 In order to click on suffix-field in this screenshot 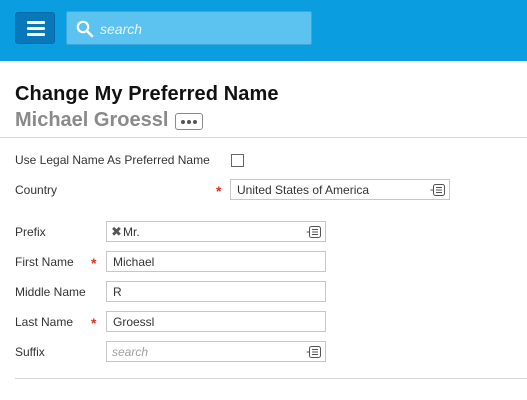, I will do `click(216, 351)`.